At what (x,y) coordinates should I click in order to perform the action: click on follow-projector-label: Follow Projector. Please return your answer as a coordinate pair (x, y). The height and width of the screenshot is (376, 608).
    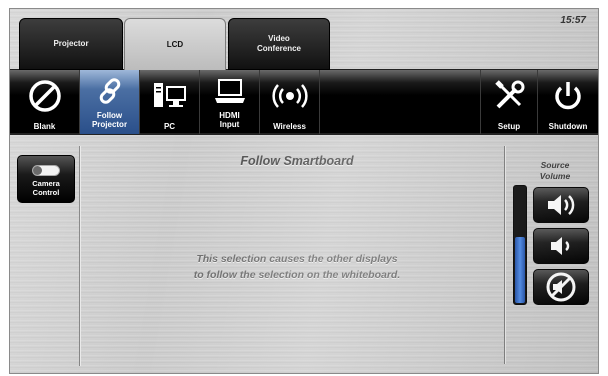
    Looking at the image, I should click on (109, 120).